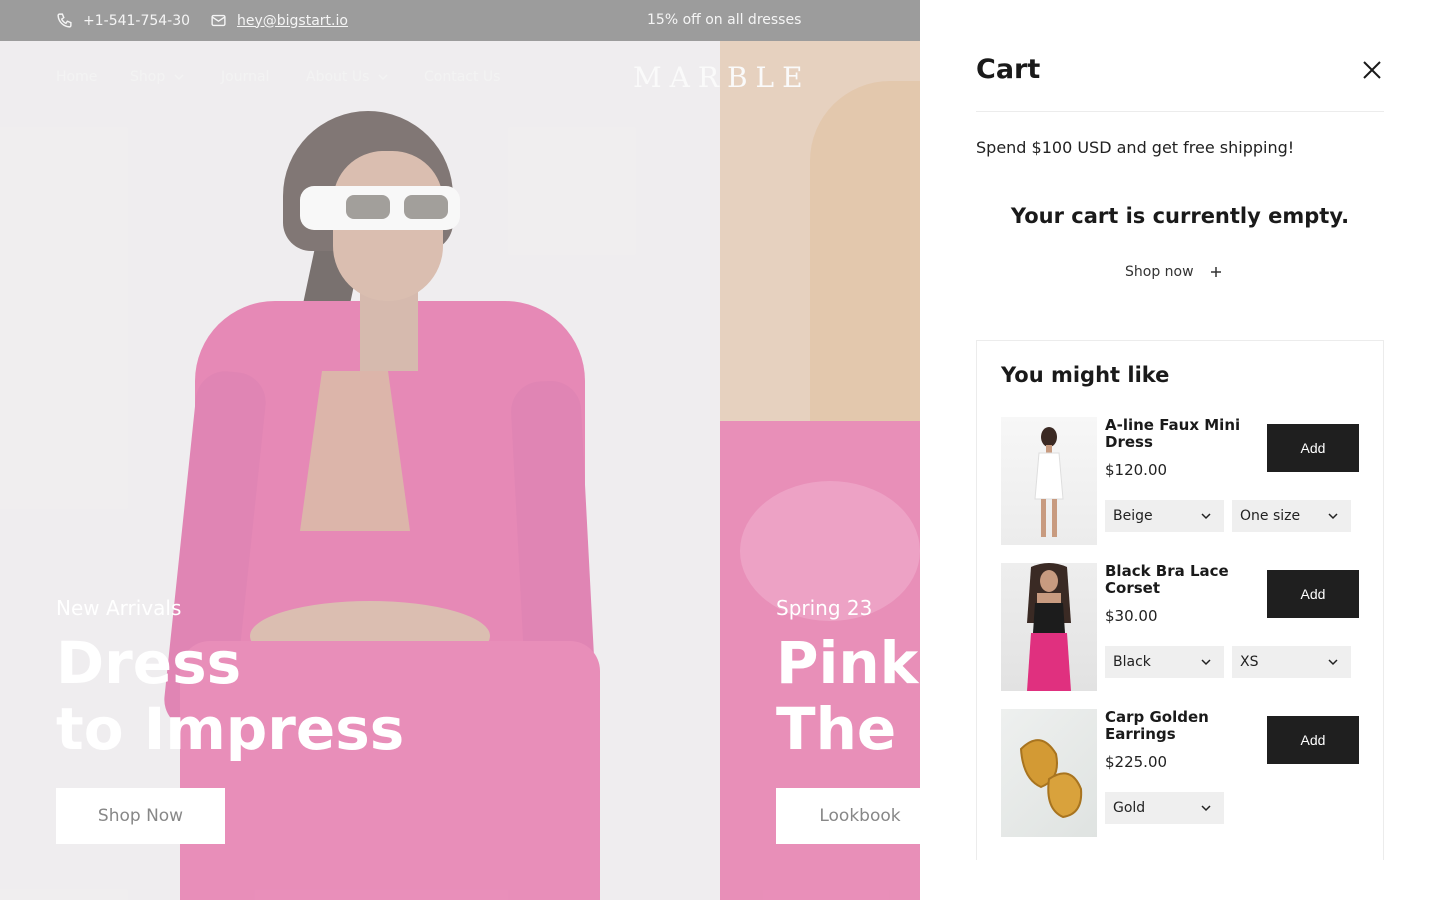 Image resolution: width=1440 pixels, height=900 pixels. What do you see at coordinates (1215, 272) in the screenshot?
I see `plus-icon` at bounding box center [1215, 272].